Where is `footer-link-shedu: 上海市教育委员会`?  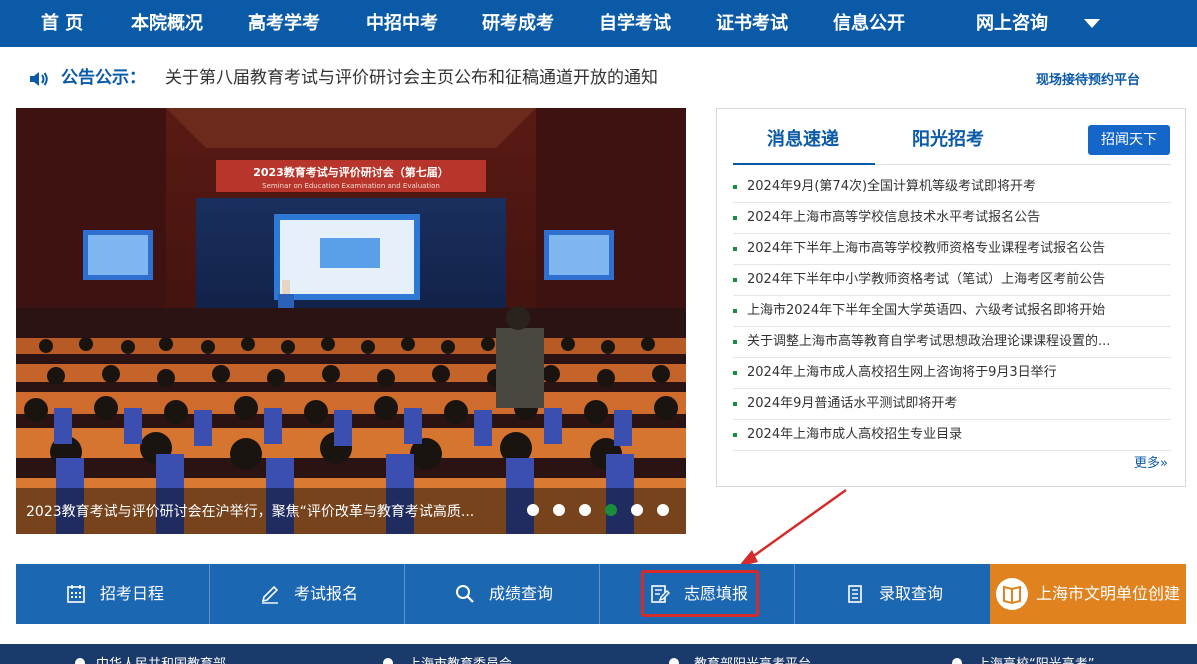 footer-link-shedu: 上海市教育委员会 is located at coordinates (460, 660).